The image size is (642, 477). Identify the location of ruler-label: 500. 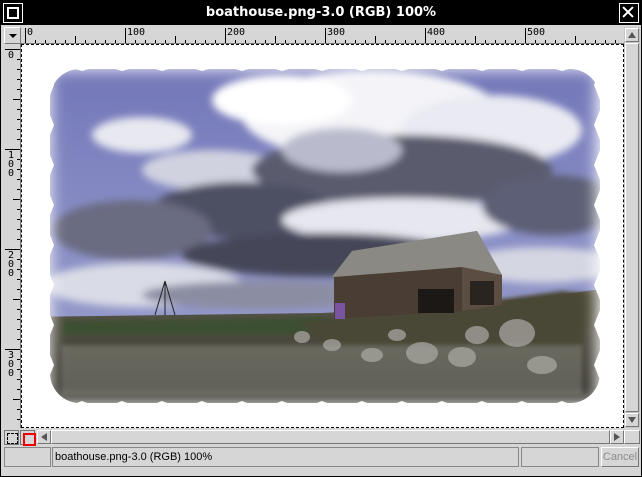
(536, 32).